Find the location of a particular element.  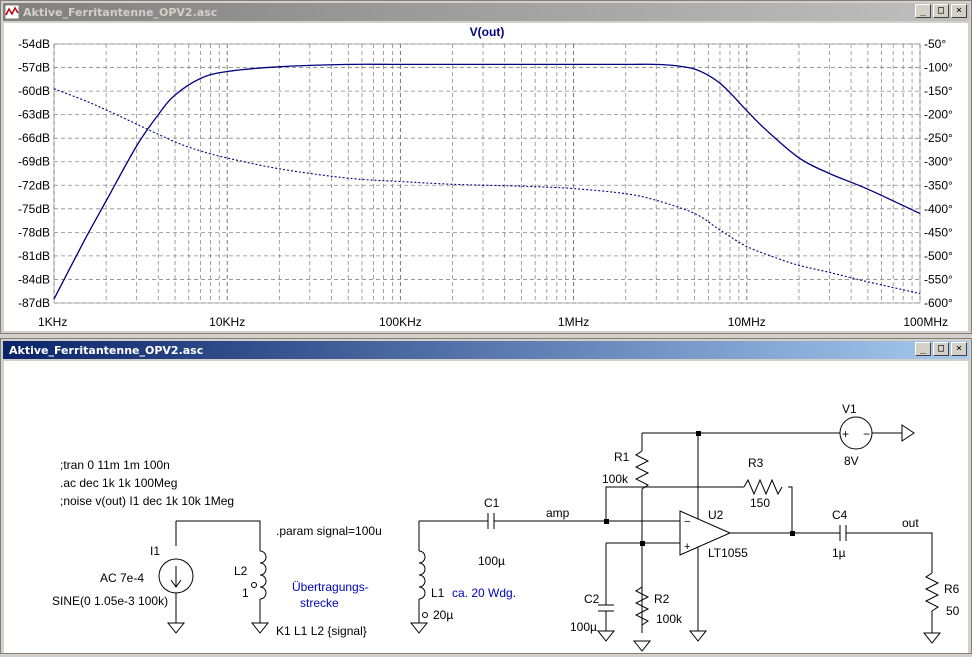

l2-name: L2 is located at coordinates (241, 571).